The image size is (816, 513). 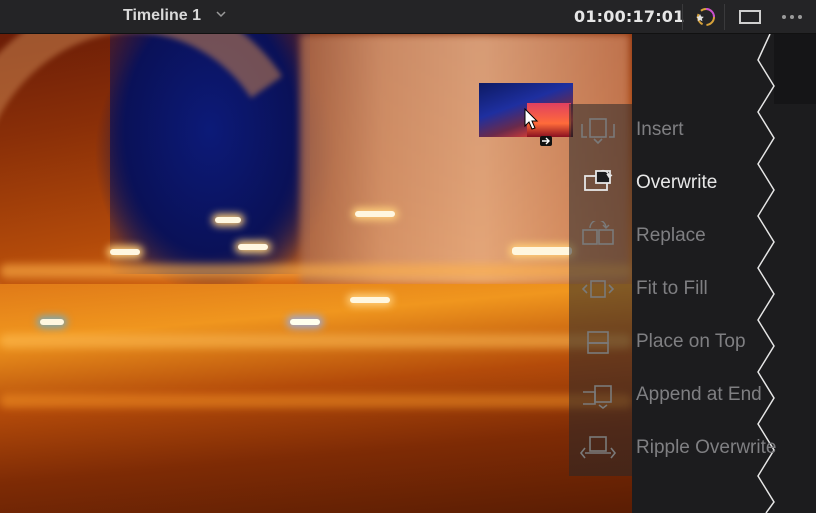 What do you see at coordinates (699, 394) in the screenshot?
I see `overlay-item-label: Append at End` at bounding box center [699, 394].